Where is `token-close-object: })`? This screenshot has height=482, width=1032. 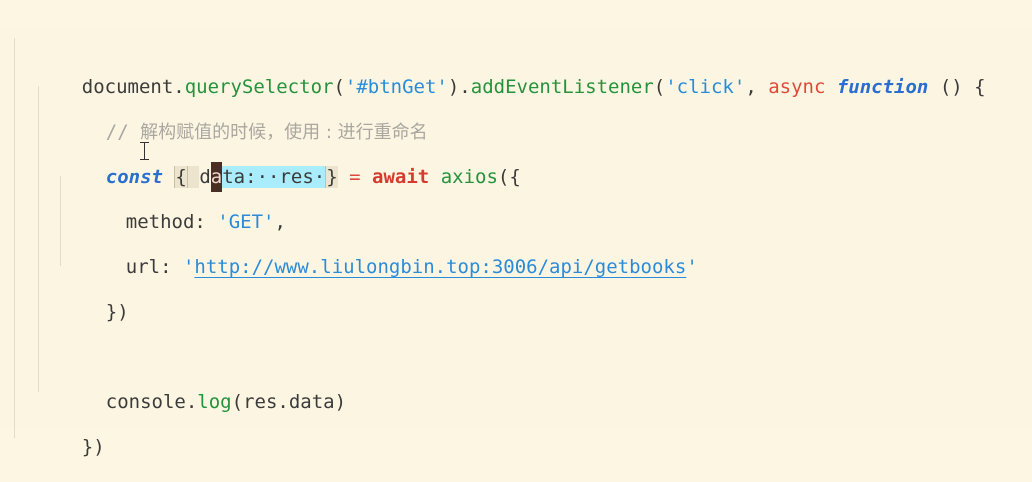
token-close-object: }) is located at coordinates (117, 312).